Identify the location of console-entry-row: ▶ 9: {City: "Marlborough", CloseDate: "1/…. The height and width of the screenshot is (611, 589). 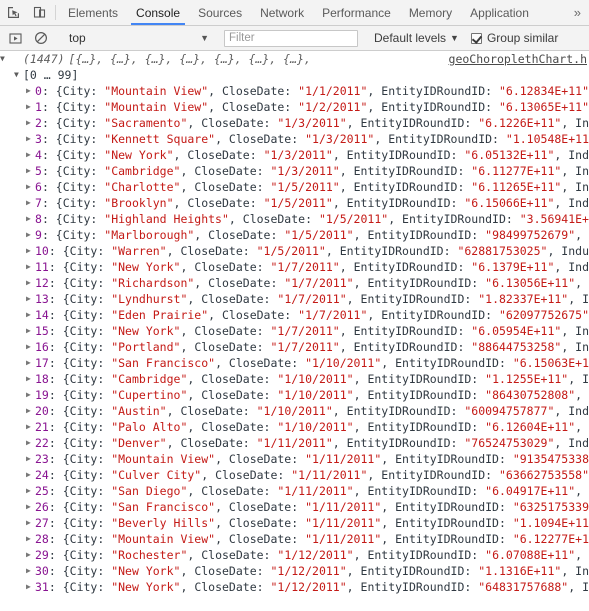
(294, 235).